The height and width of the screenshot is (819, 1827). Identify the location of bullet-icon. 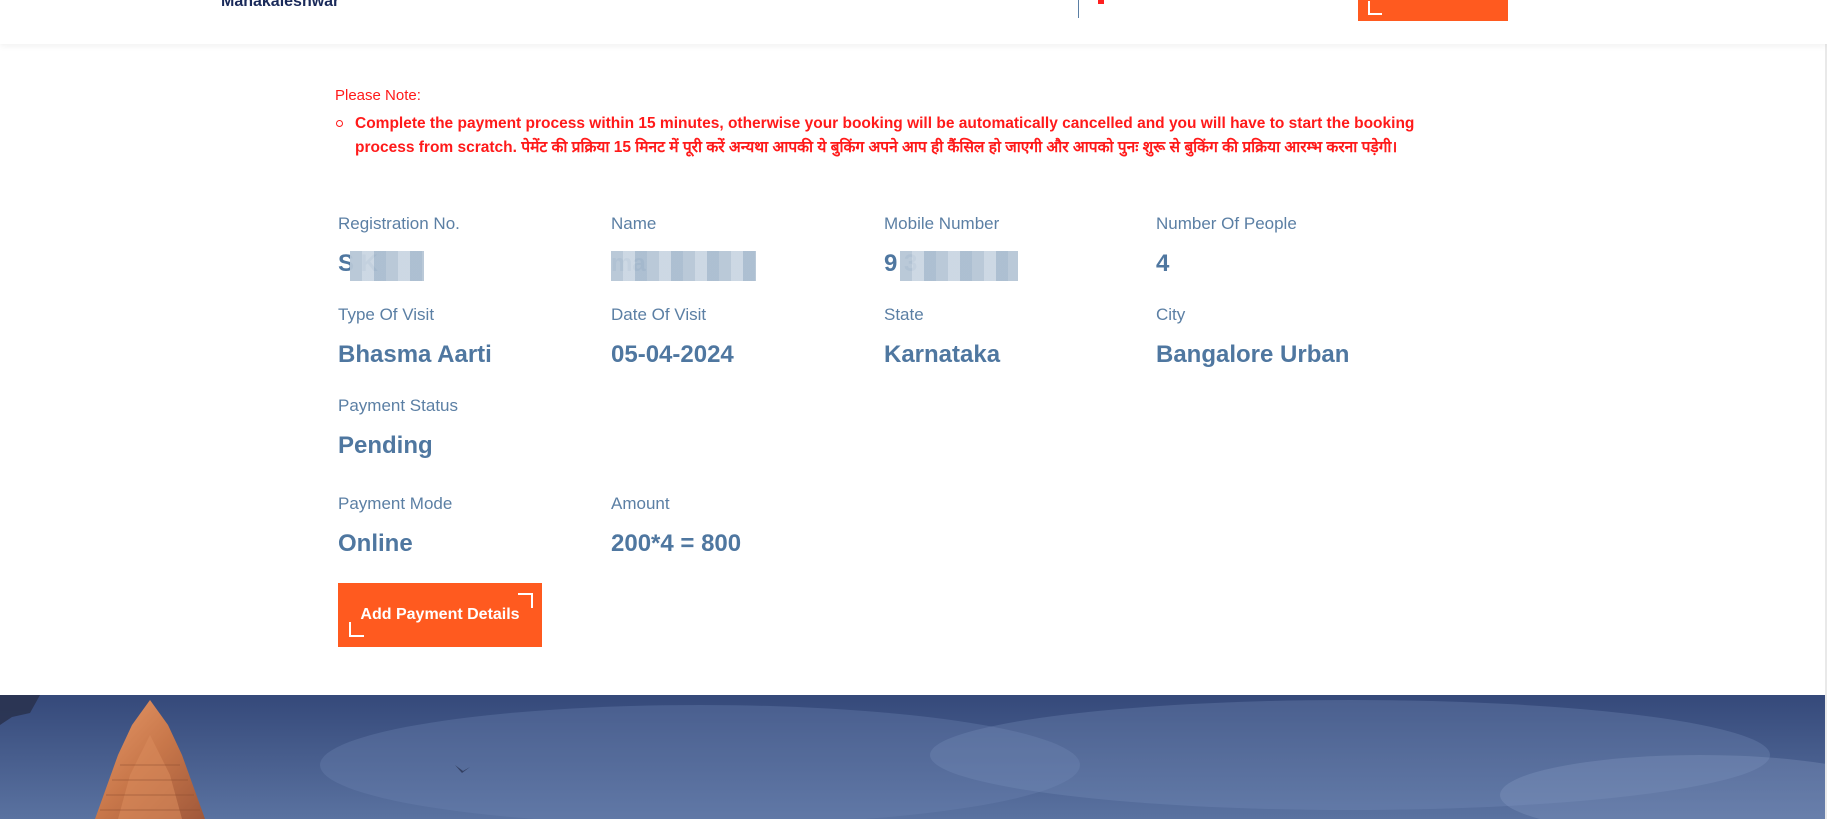
(339, 123).